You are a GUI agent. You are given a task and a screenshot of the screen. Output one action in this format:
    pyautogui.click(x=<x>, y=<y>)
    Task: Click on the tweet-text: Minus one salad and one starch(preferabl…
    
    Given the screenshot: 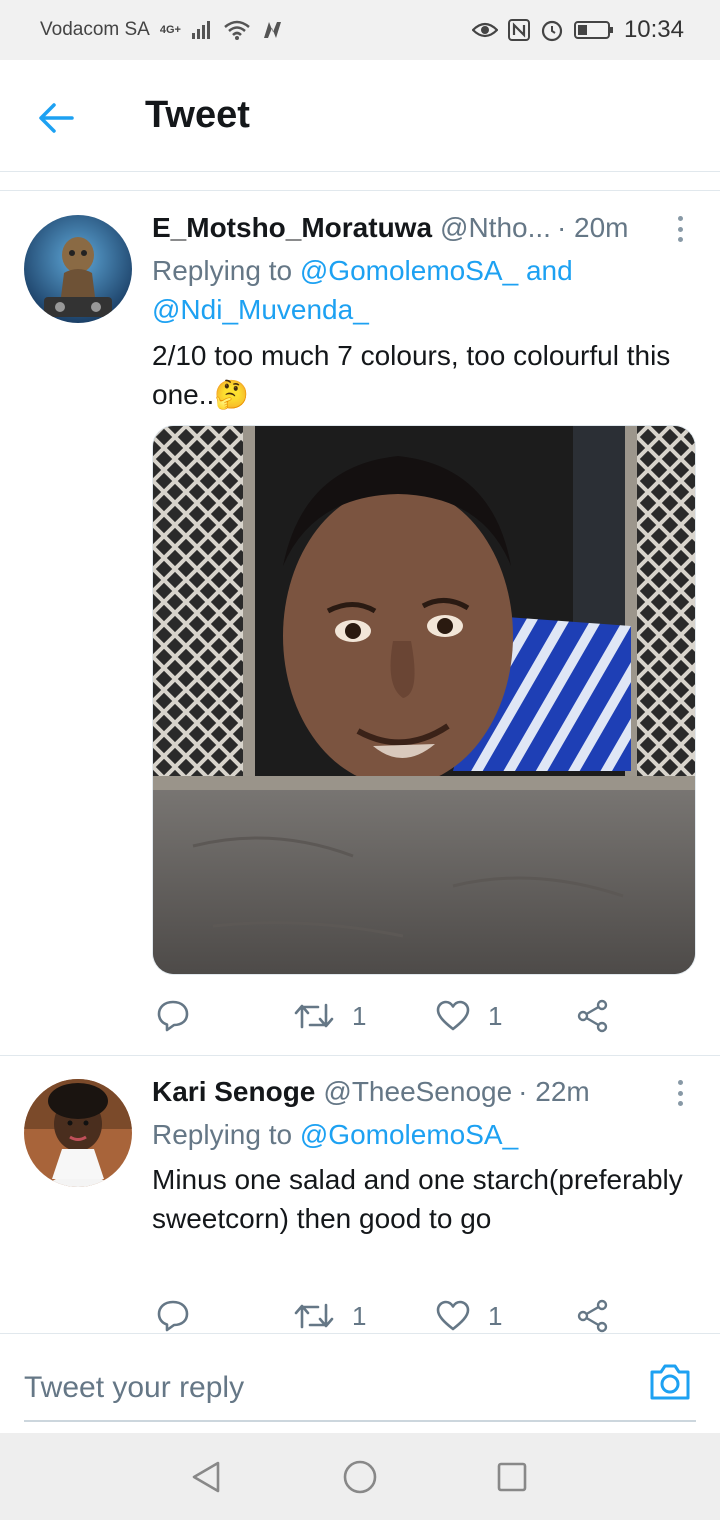 What is the action you would take?
    pyautogui.click(x=417, y=1199)
    